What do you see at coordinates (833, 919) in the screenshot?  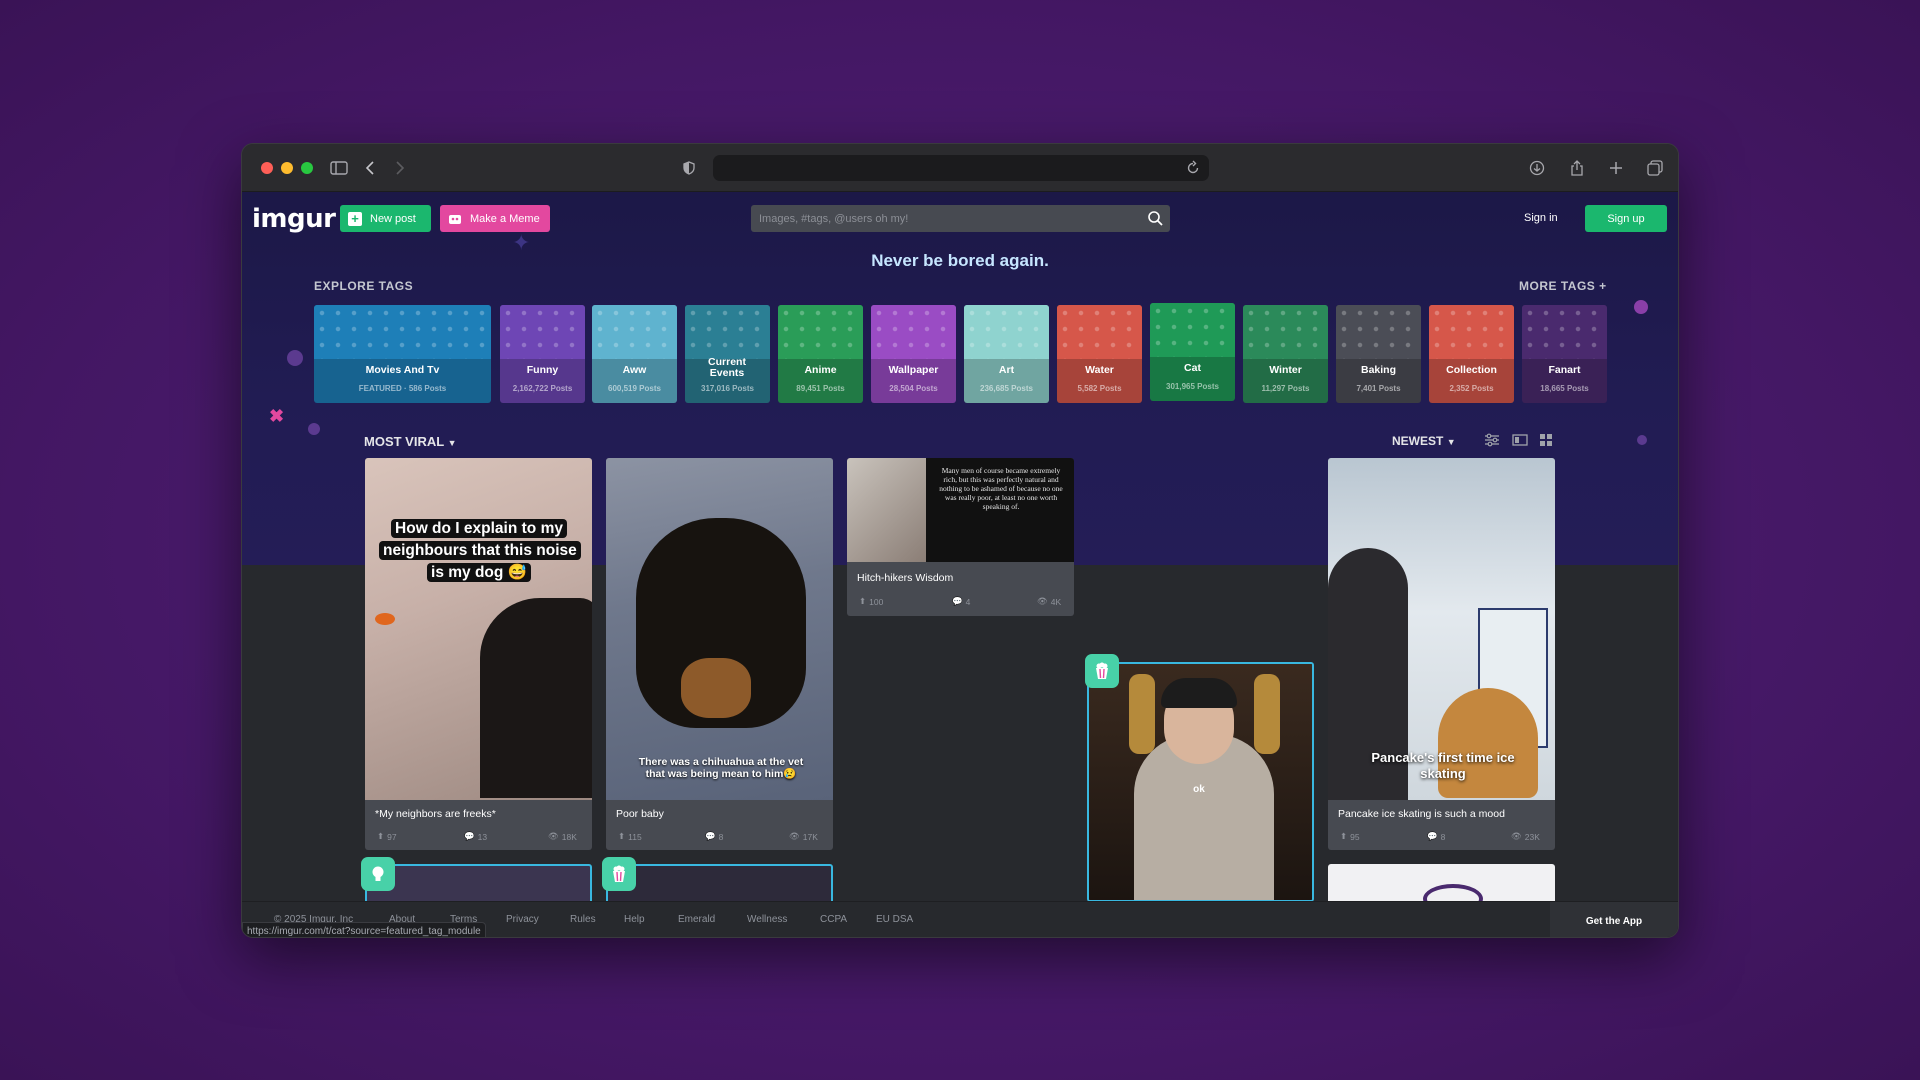 I see `footer-link-ccpa: CCPA` at bounding box center [833, 919].